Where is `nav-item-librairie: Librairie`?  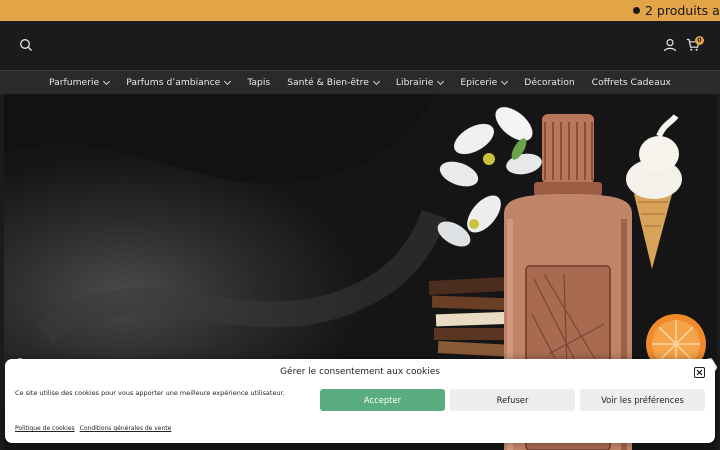
nav-item-librairie: Librairie is located at coordinates (419, 82).